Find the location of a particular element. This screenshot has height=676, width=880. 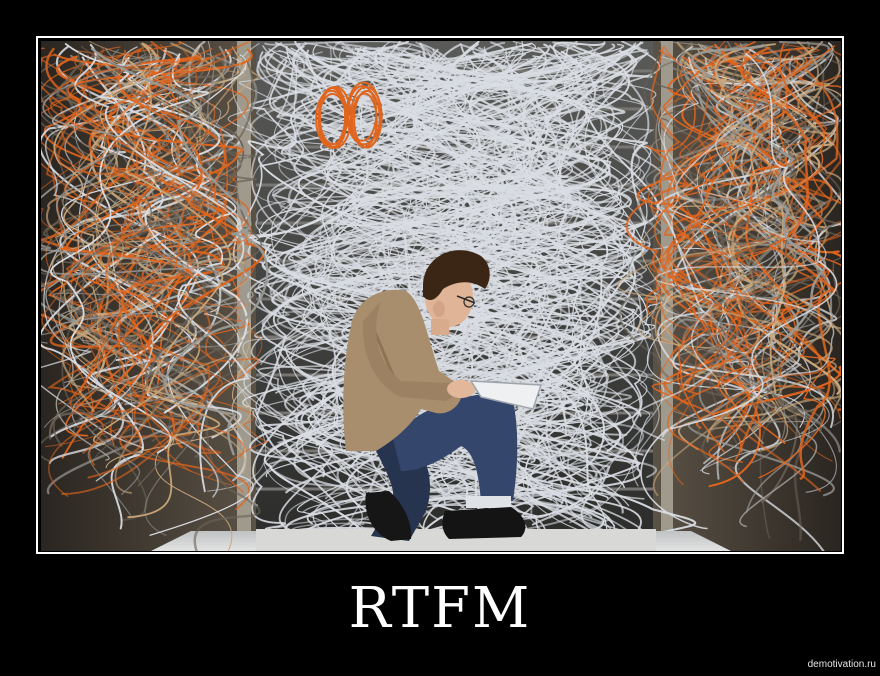

watermark: demotivation.ru is located at coordinates (841, 664).